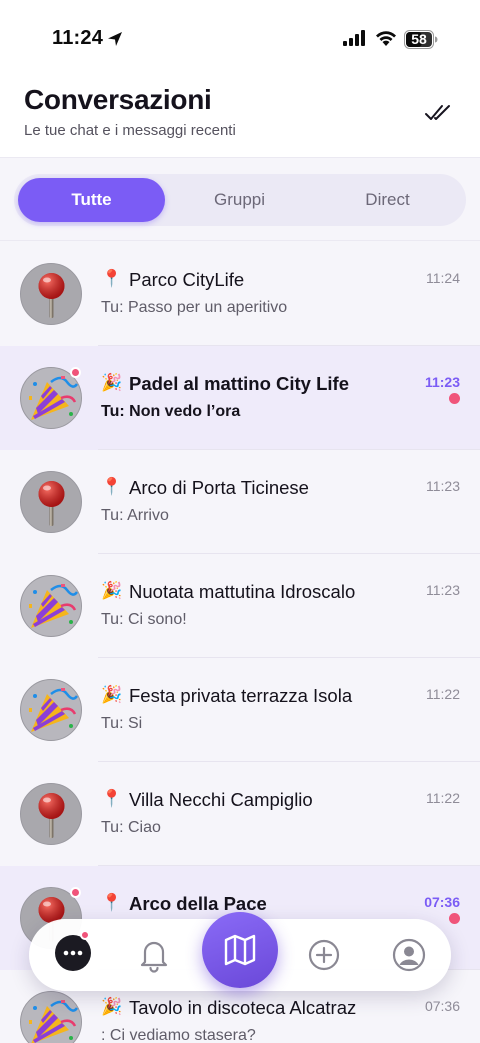  Describe the element at coordinates (386, 38) in the screenshot. I see `wifi-icon` at that location.